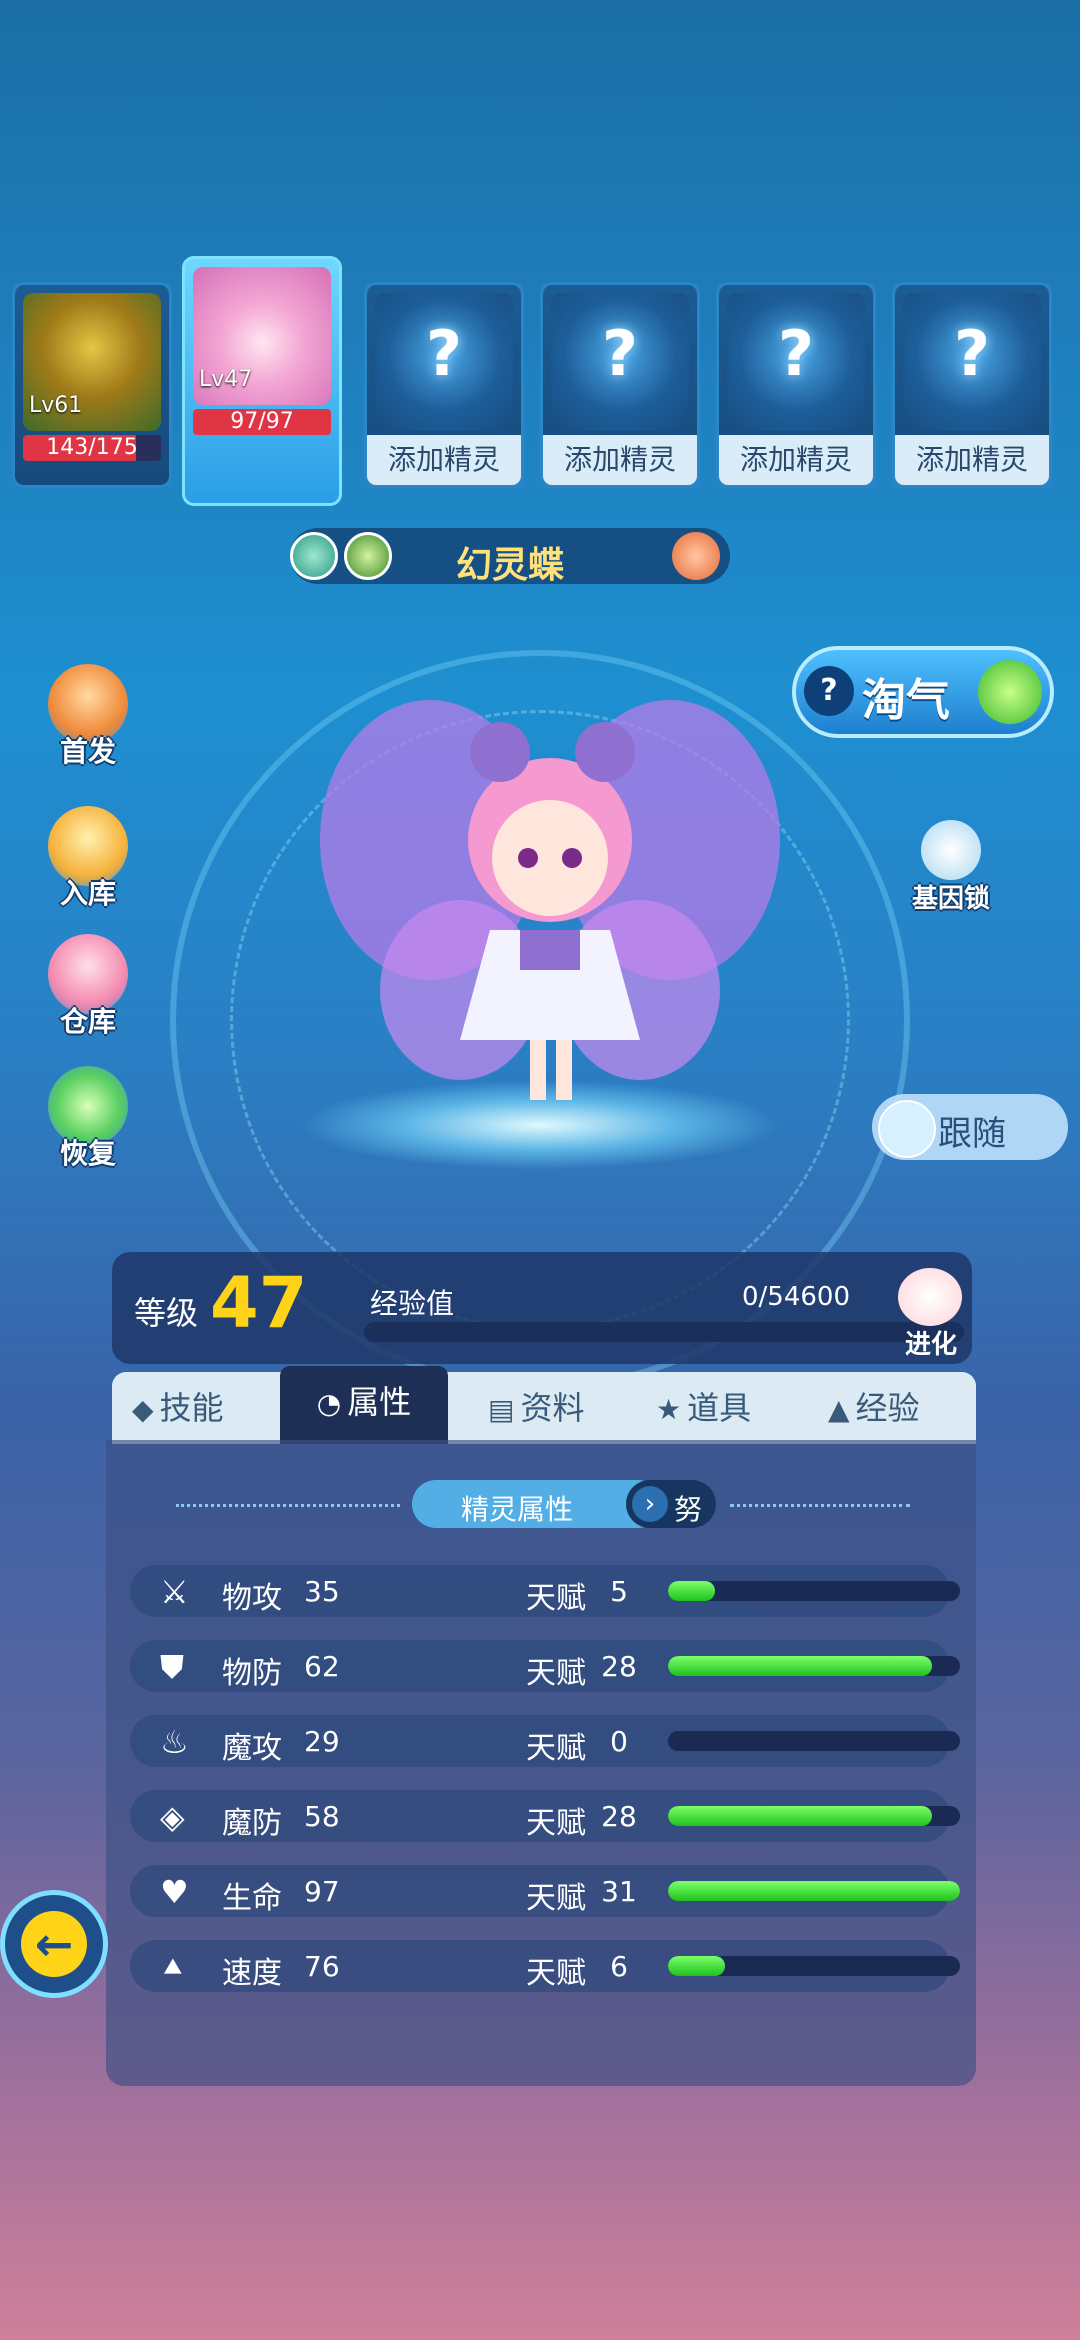  I want to click on stat-row-2: ♨ 魔攻 29 天赋 0, so click(545, 1741).